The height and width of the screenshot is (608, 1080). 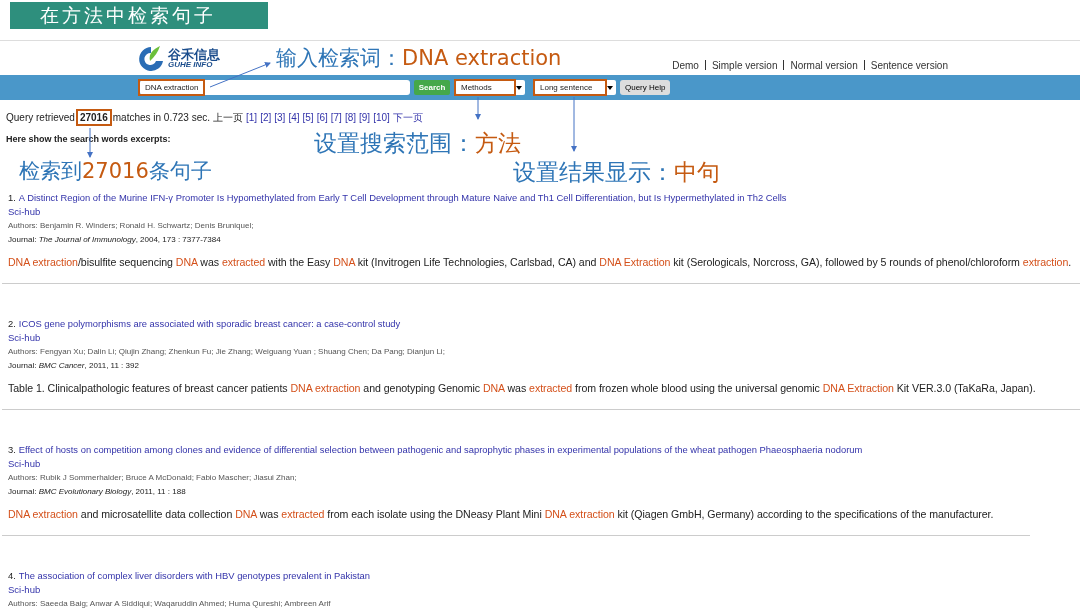 What do you see at coordinates (350, 117) in the screenshot?
I see `page-link: [8]` at bounding box center [350, 117].